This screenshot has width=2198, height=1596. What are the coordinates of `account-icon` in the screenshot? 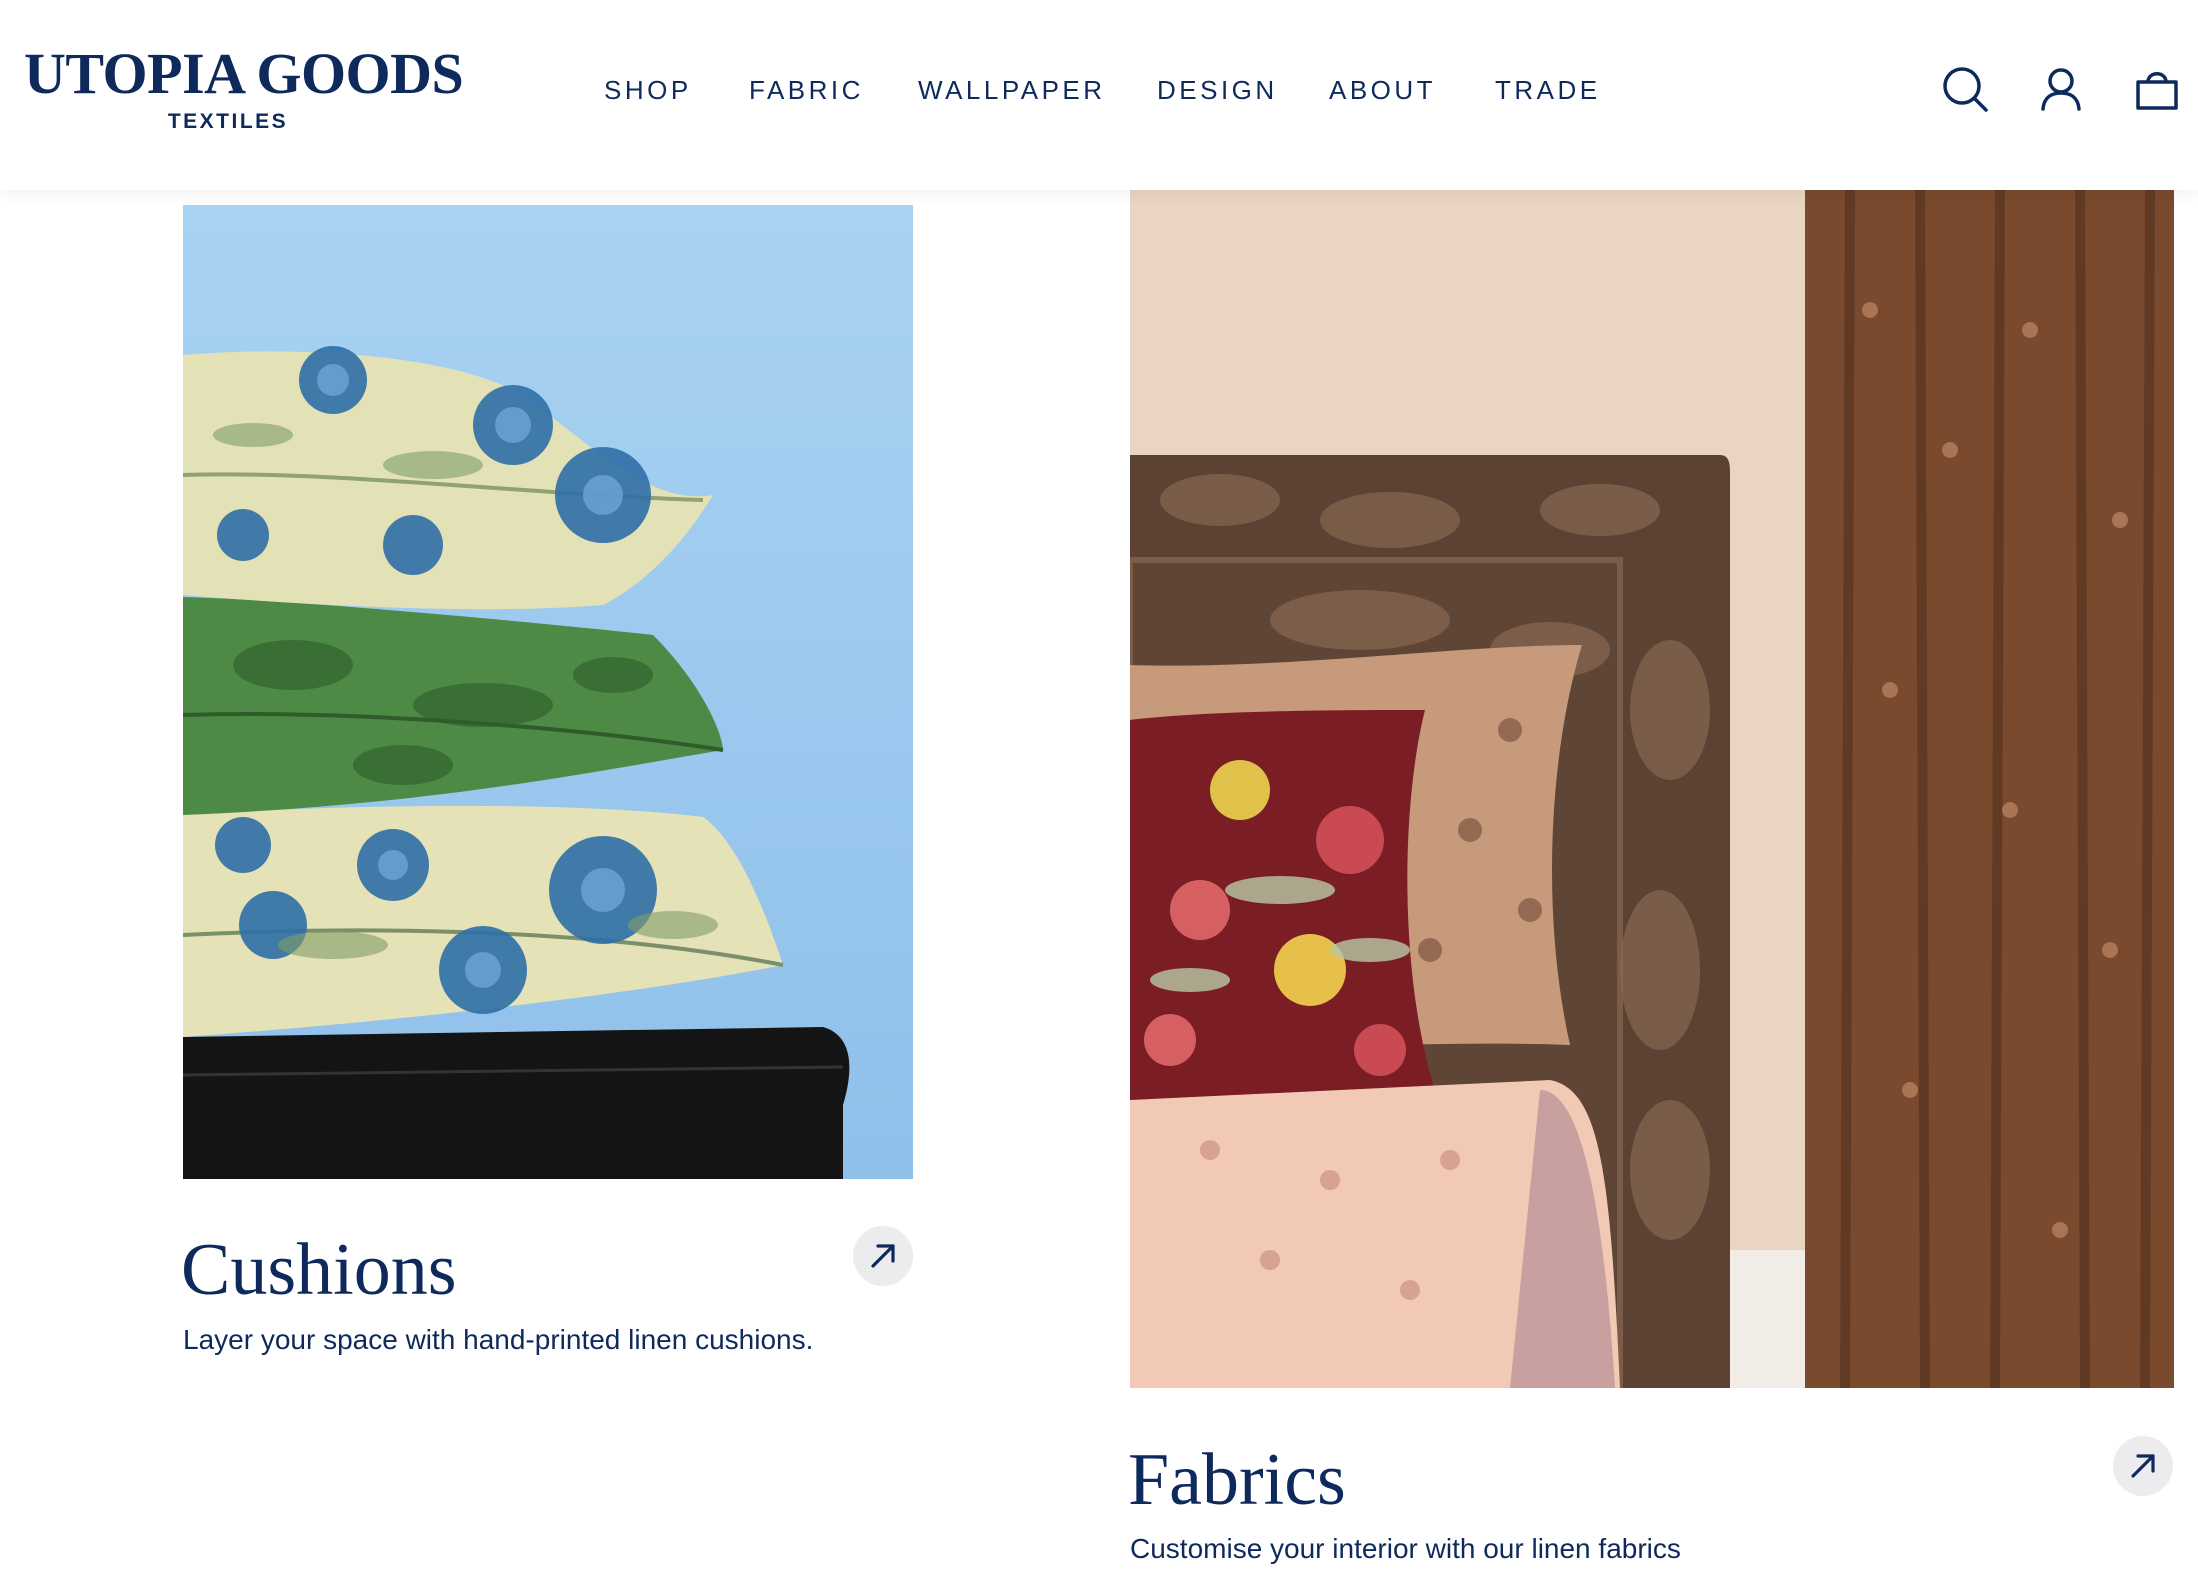 It's located at (2061, 90).